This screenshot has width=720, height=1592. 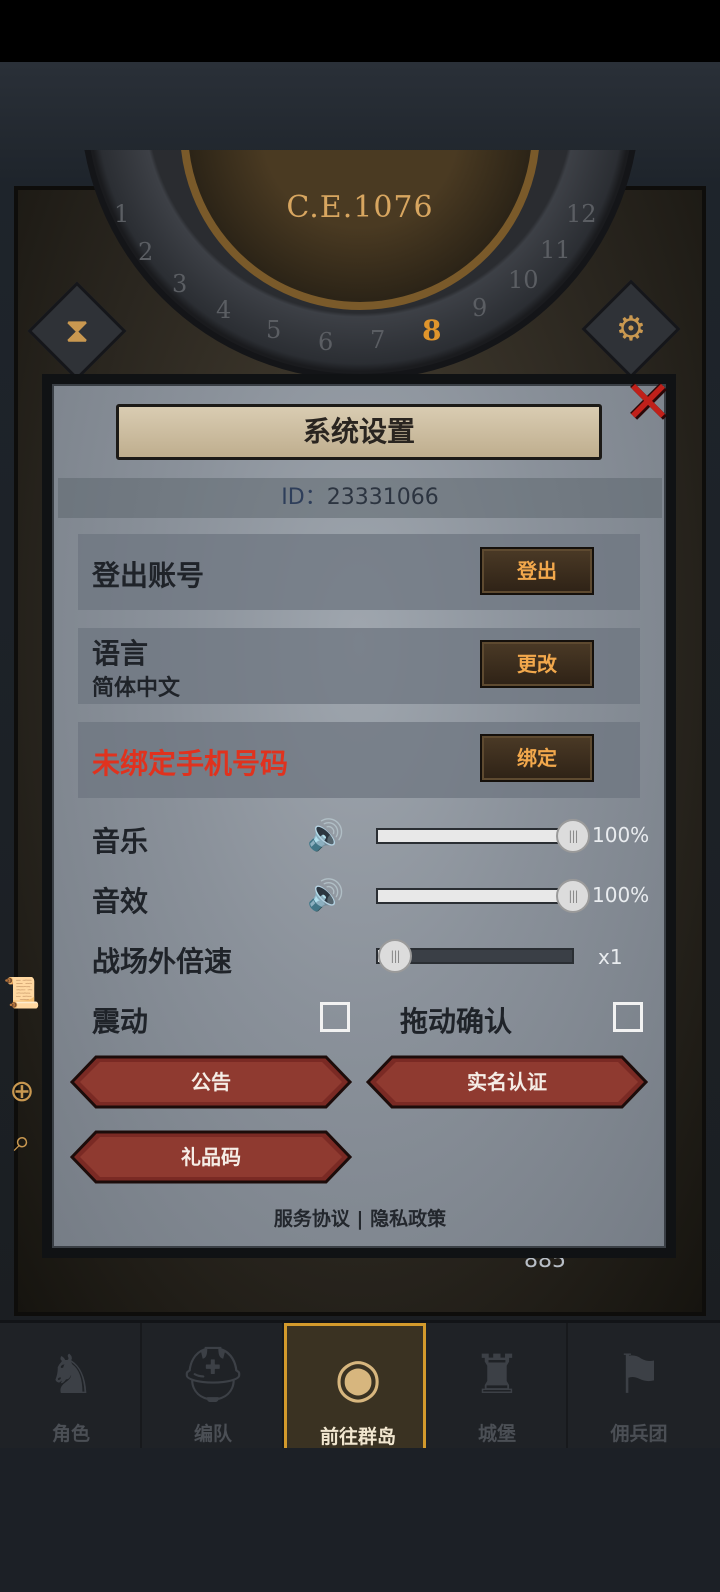 What do you see at coordinates (456, 1021) in the screenshot?
I see `drag-confirm-label: 拖动确认` at bounding box center [456, 1021].